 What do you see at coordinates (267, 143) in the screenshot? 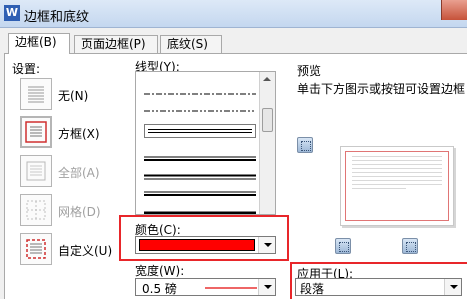
I see `line-style-scrollbar` at bounding box center [267, 143].